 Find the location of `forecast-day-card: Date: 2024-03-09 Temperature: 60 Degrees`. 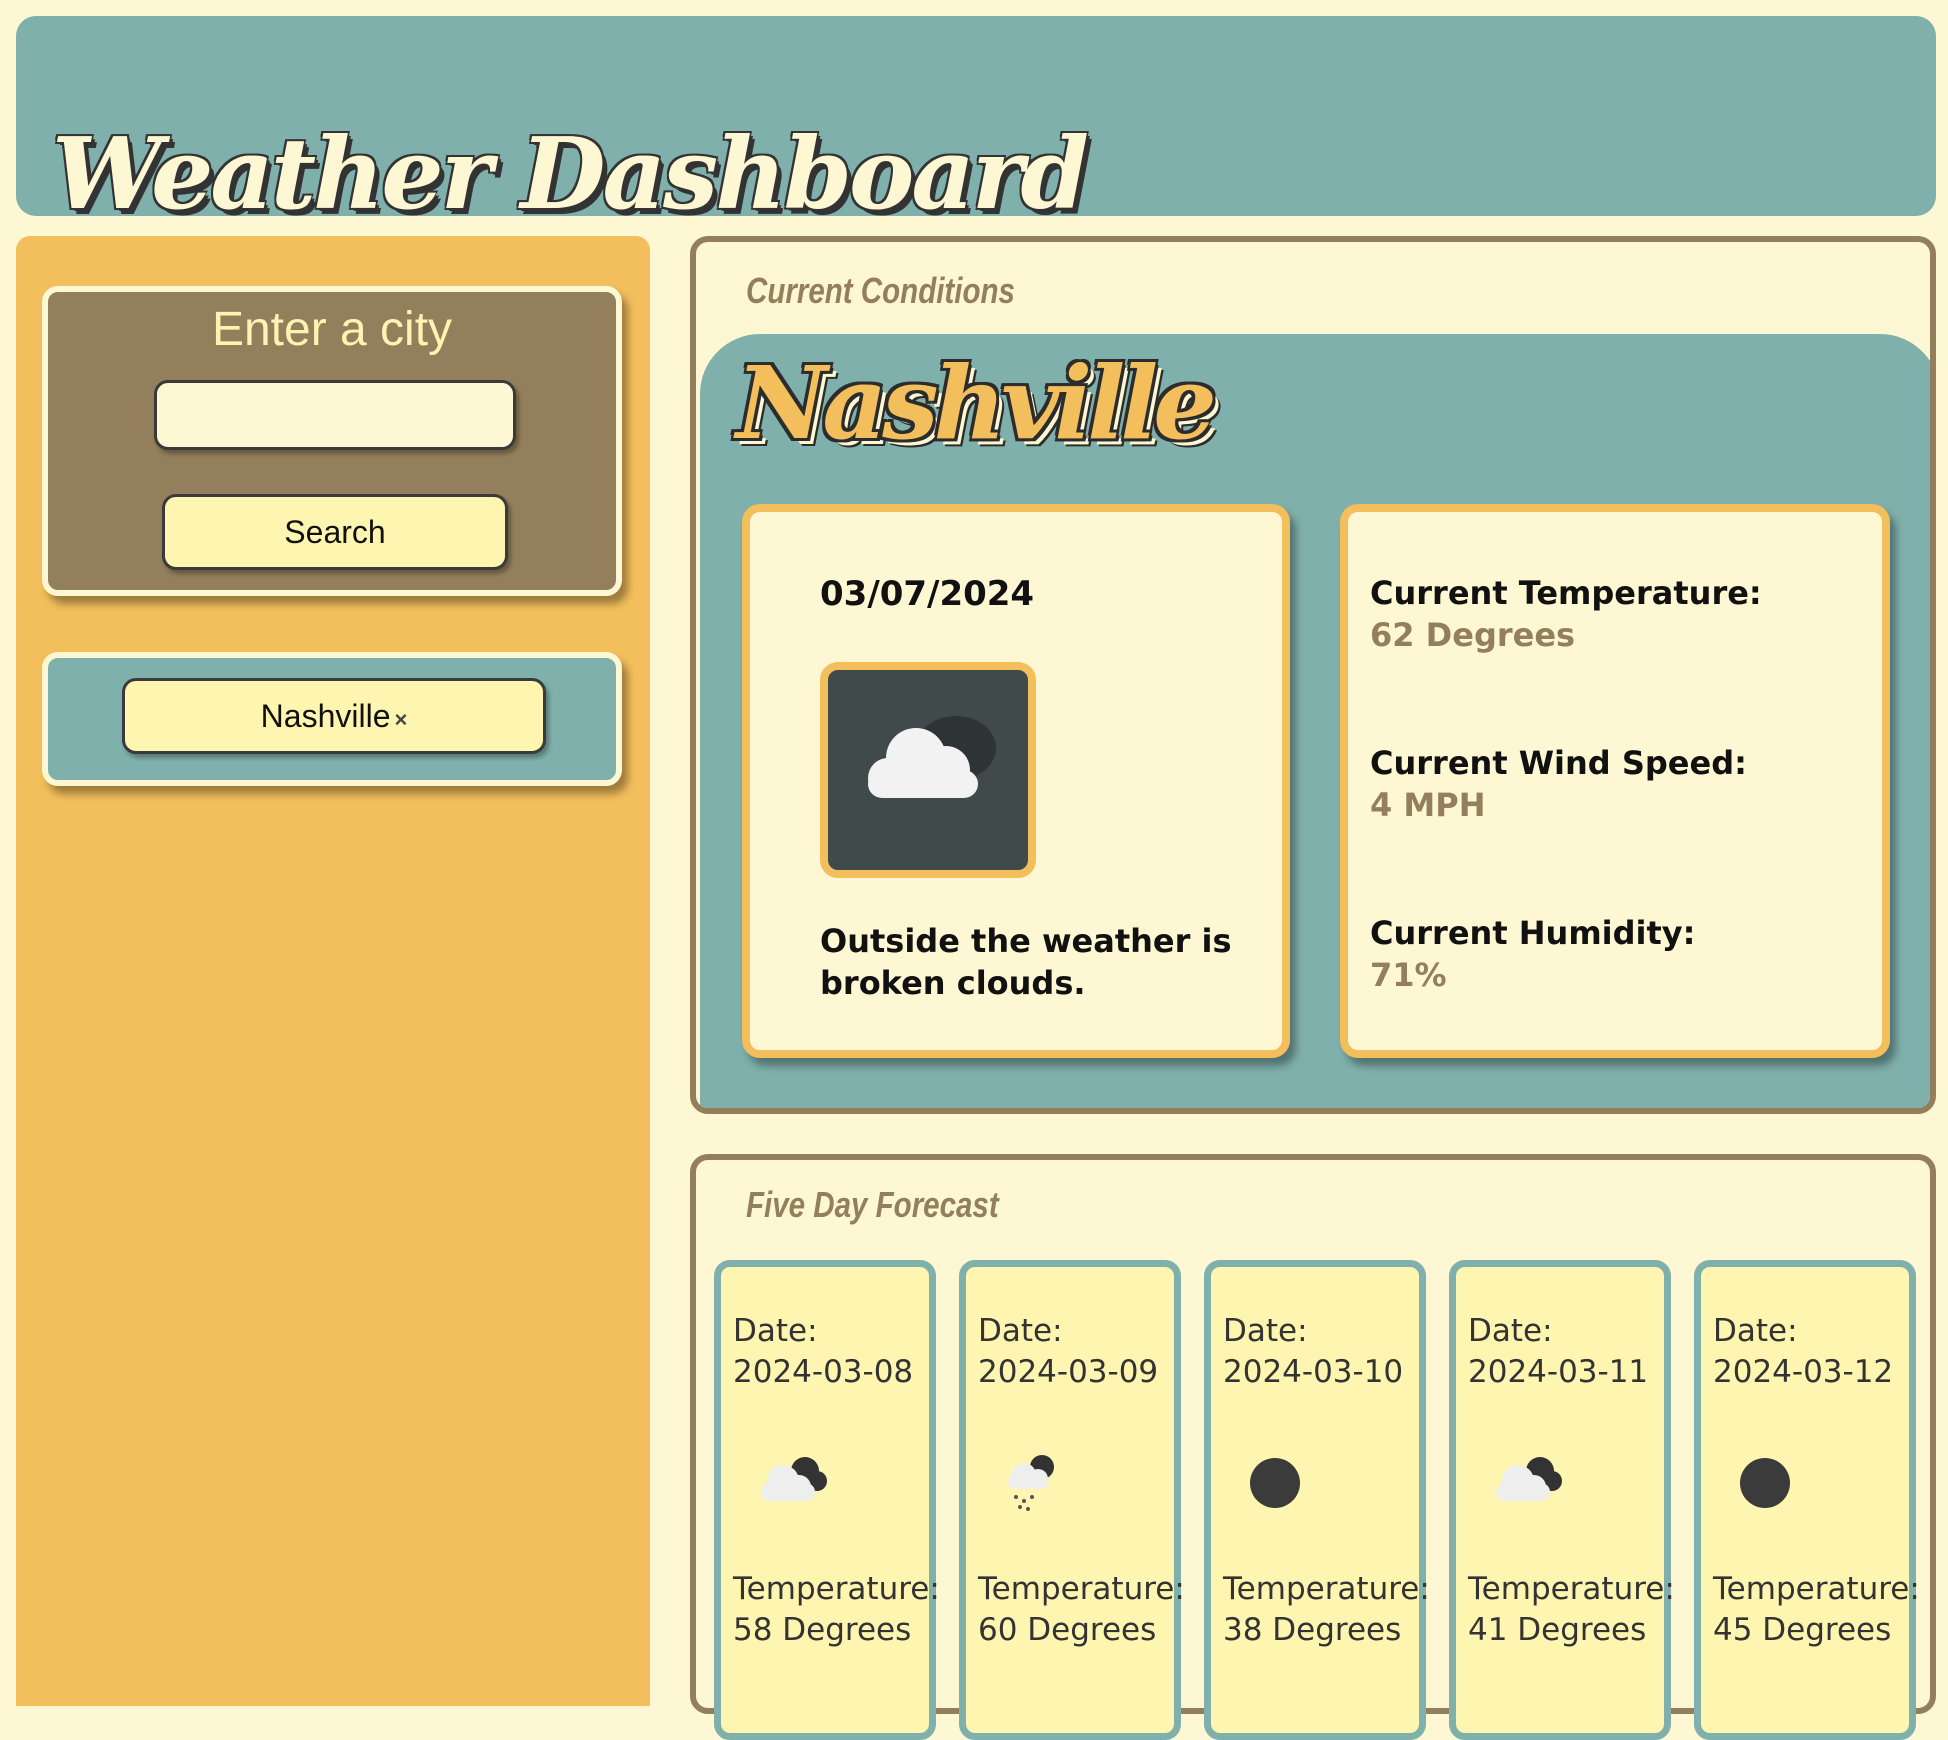

forecast-day-card: Date: 2024-03-09 Temperature: 60 Degrees is located at coordinates (1072, 1500).